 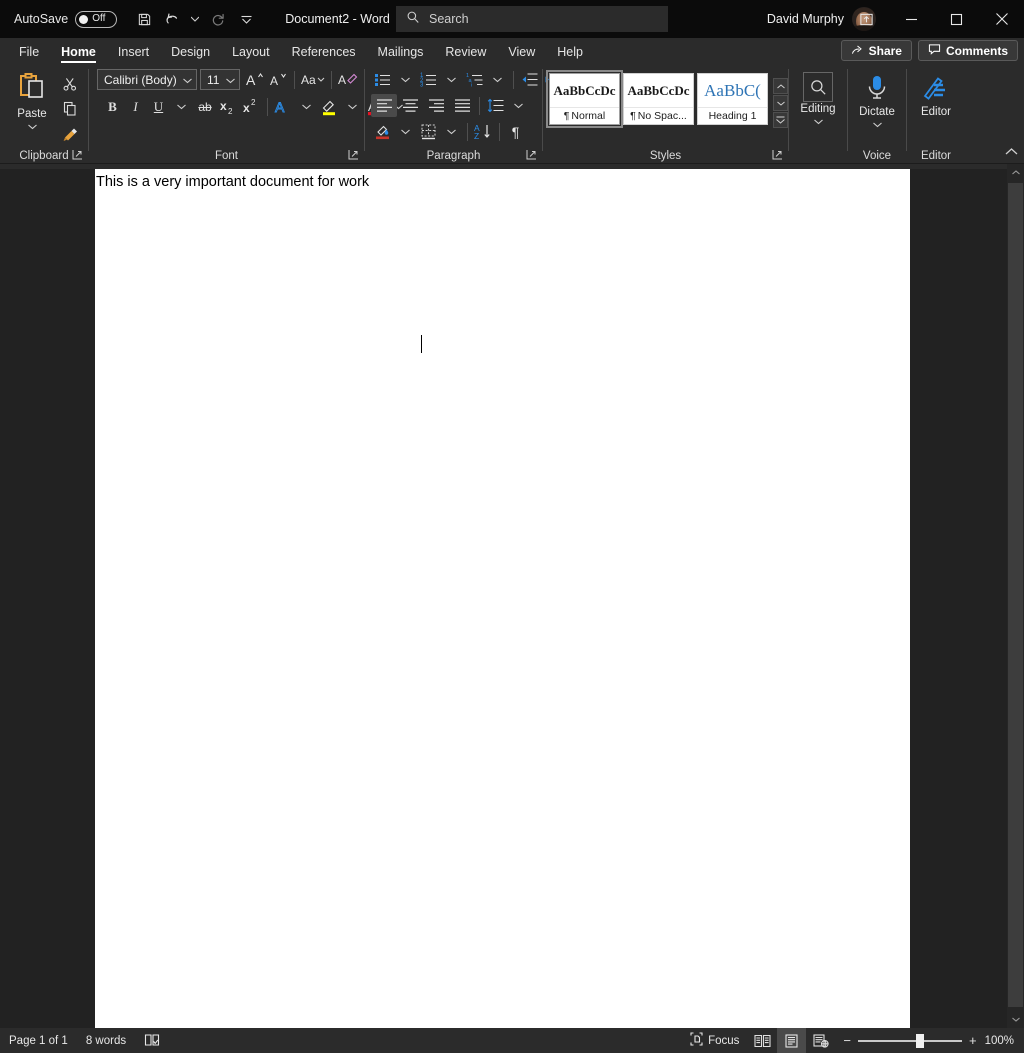 What do you see at coordinates (436, 105) in the screenshot?
I see `align-right-icon` at bounding box center [436, 105].